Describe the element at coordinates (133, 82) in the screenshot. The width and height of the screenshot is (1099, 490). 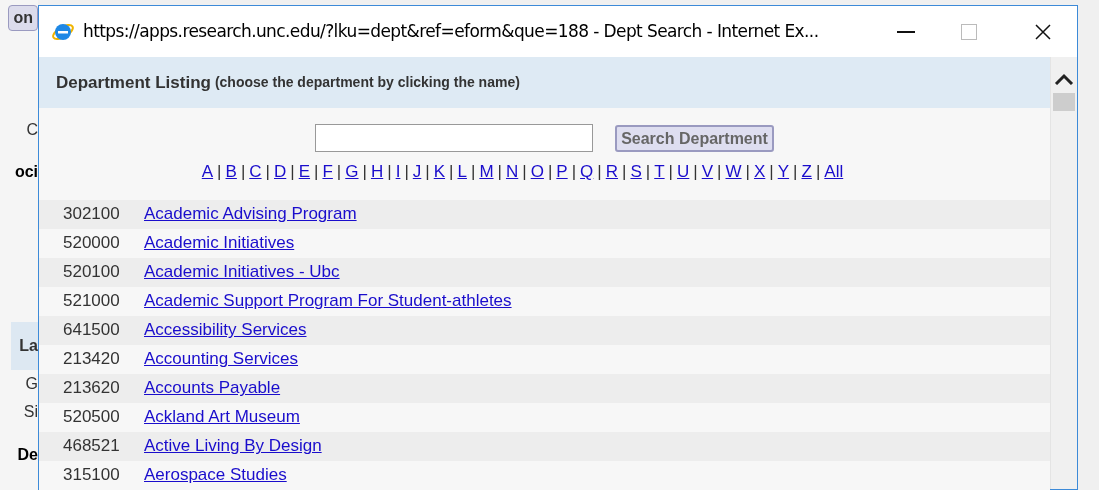
I see `header-title: Department Listing` at that location.